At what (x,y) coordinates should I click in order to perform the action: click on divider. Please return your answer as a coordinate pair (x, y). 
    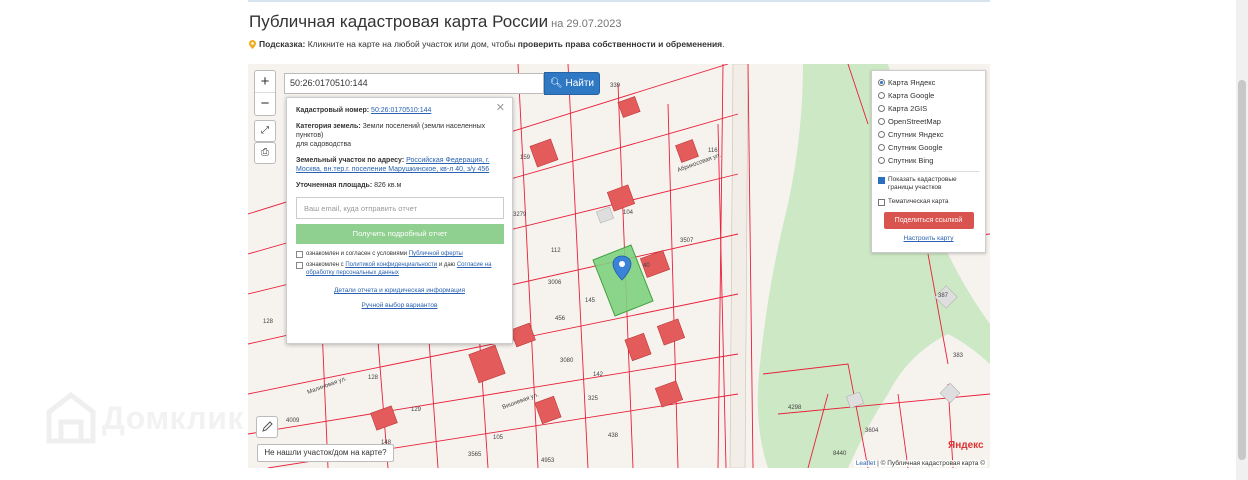
    Looking at the image, I should click on (928, 171).